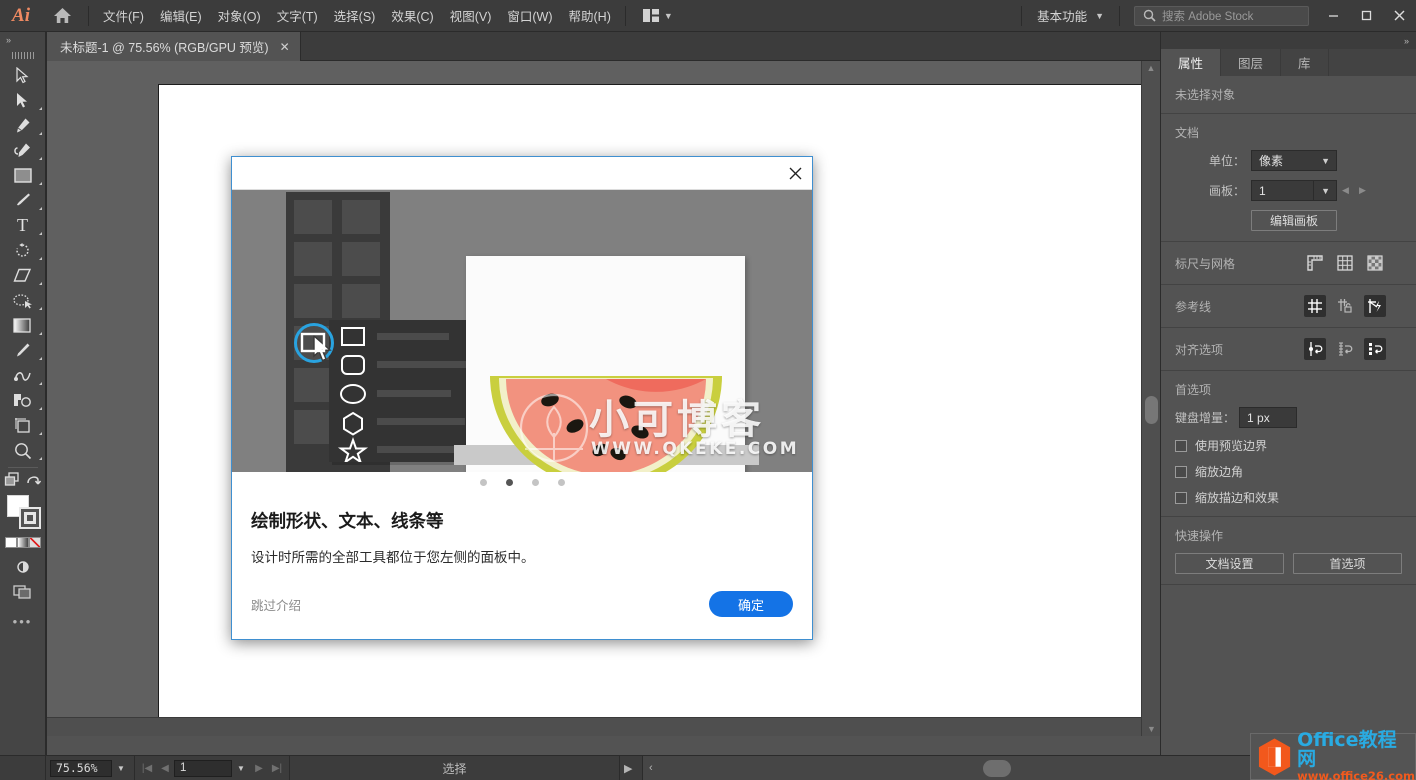 The height and width of the screenshot is (780, 1416). What do you see at coordinates (1345, 349) in the screenshot?
I see `snap-to-grid-icon` at bounding box center [1345, 349].